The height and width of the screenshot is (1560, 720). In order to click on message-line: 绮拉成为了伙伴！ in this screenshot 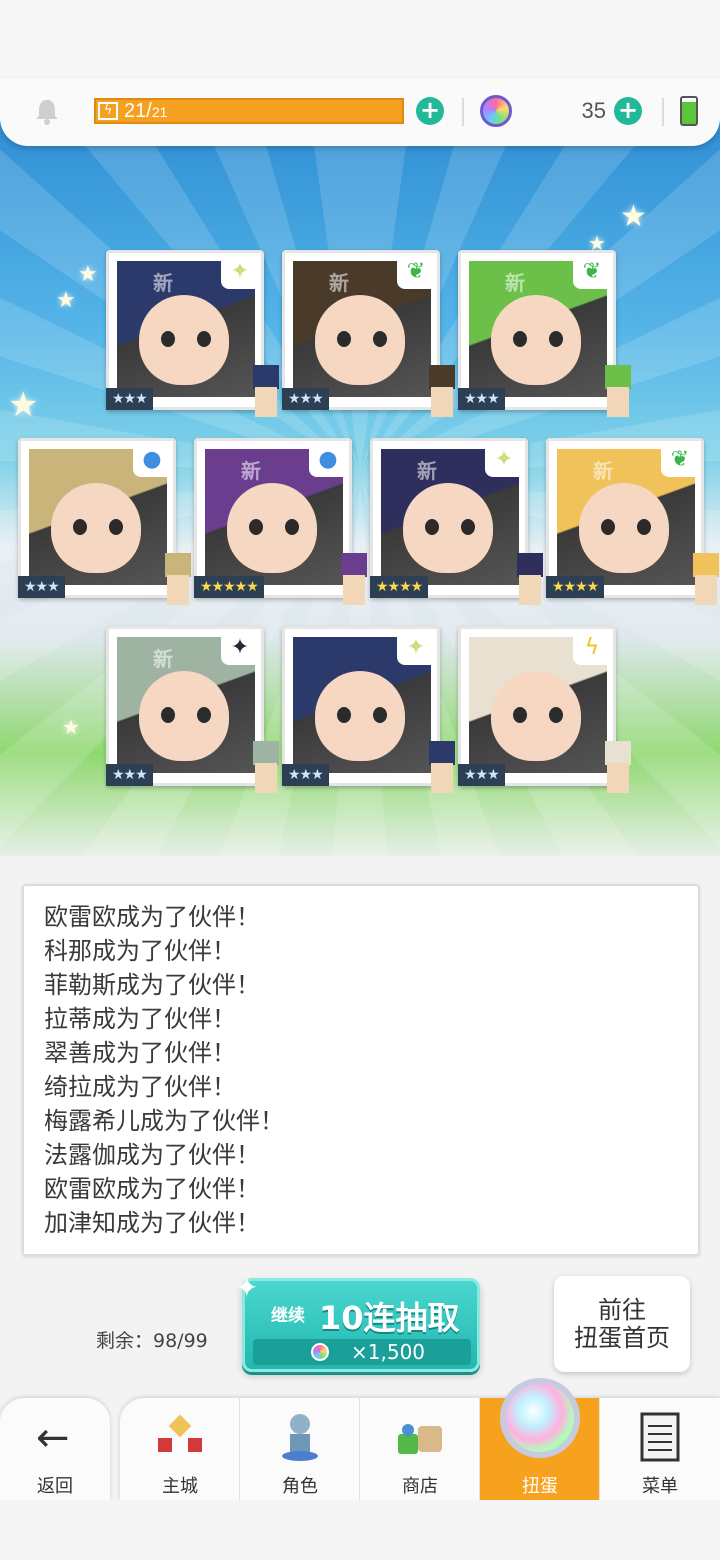, I will do `click(140, 1087)`.